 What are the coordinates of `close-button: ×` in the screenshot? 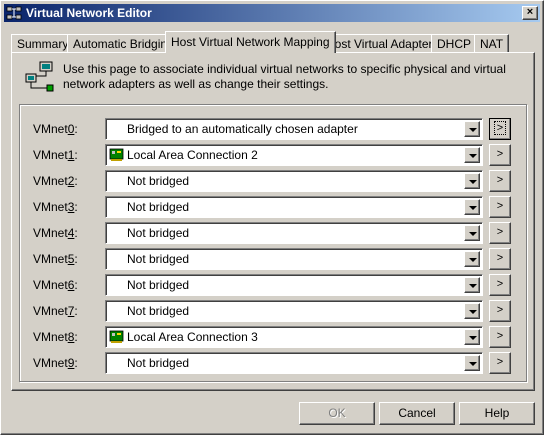 It's located at (530, 13).